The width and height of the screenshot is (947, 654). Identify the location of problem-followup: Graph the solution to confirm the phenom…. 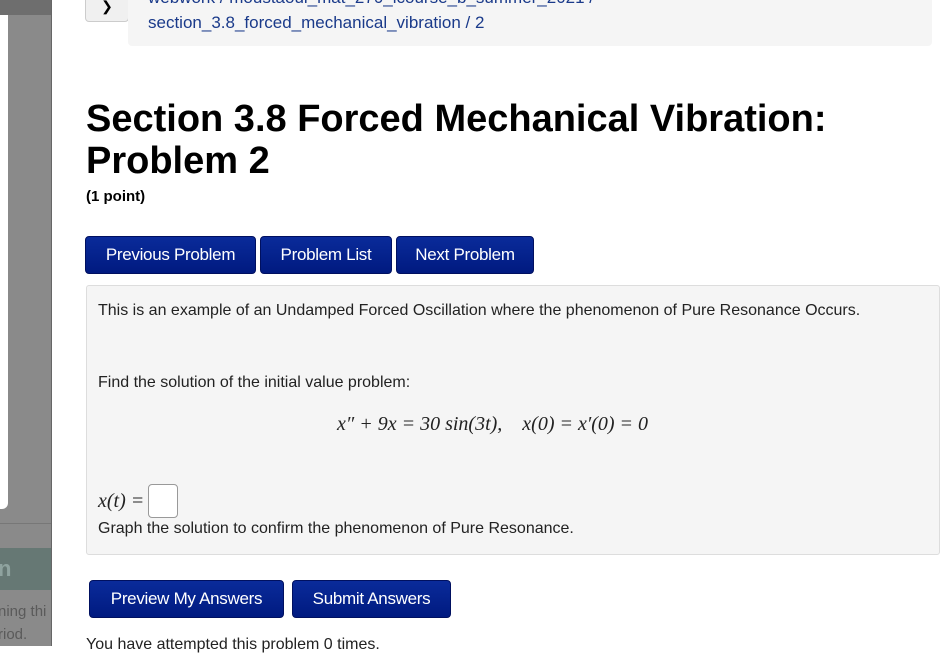
(336, 528).